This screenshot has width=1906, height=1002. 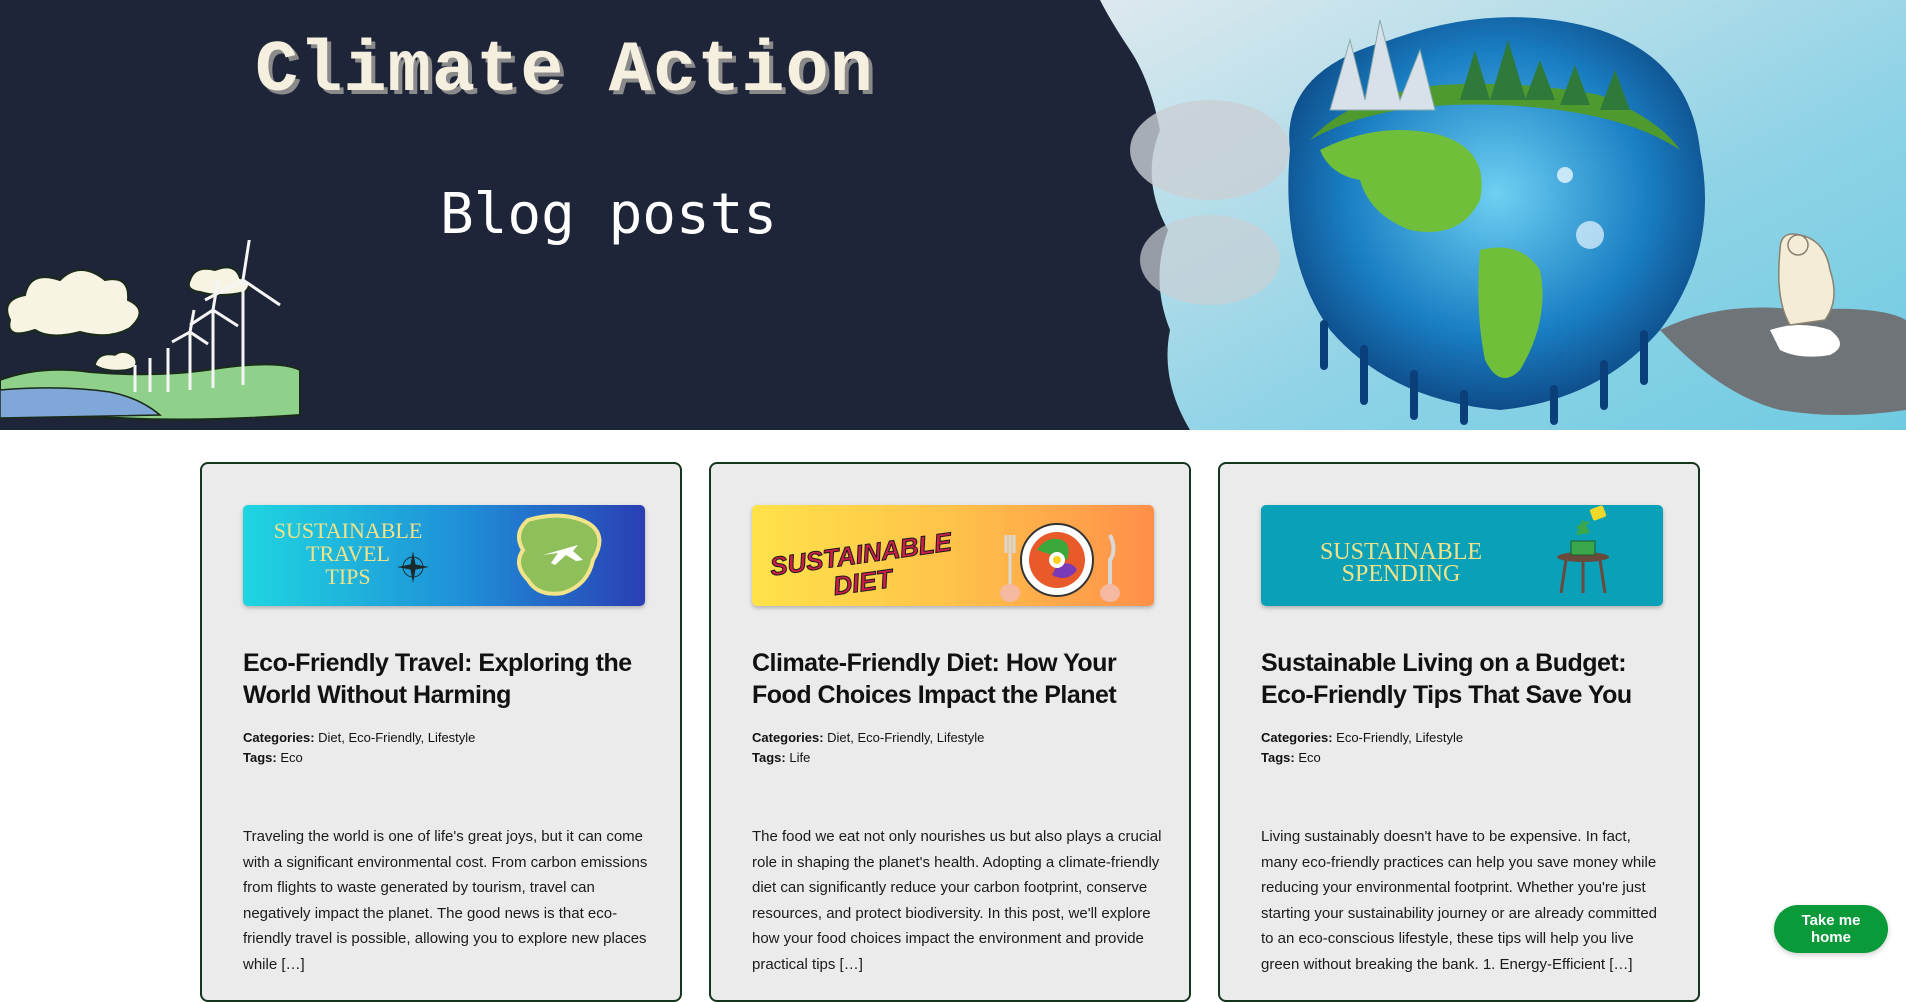 I want to click on post-thumbnail: SUSTAINABLE SPENDING, so click(x=1462, y=555).